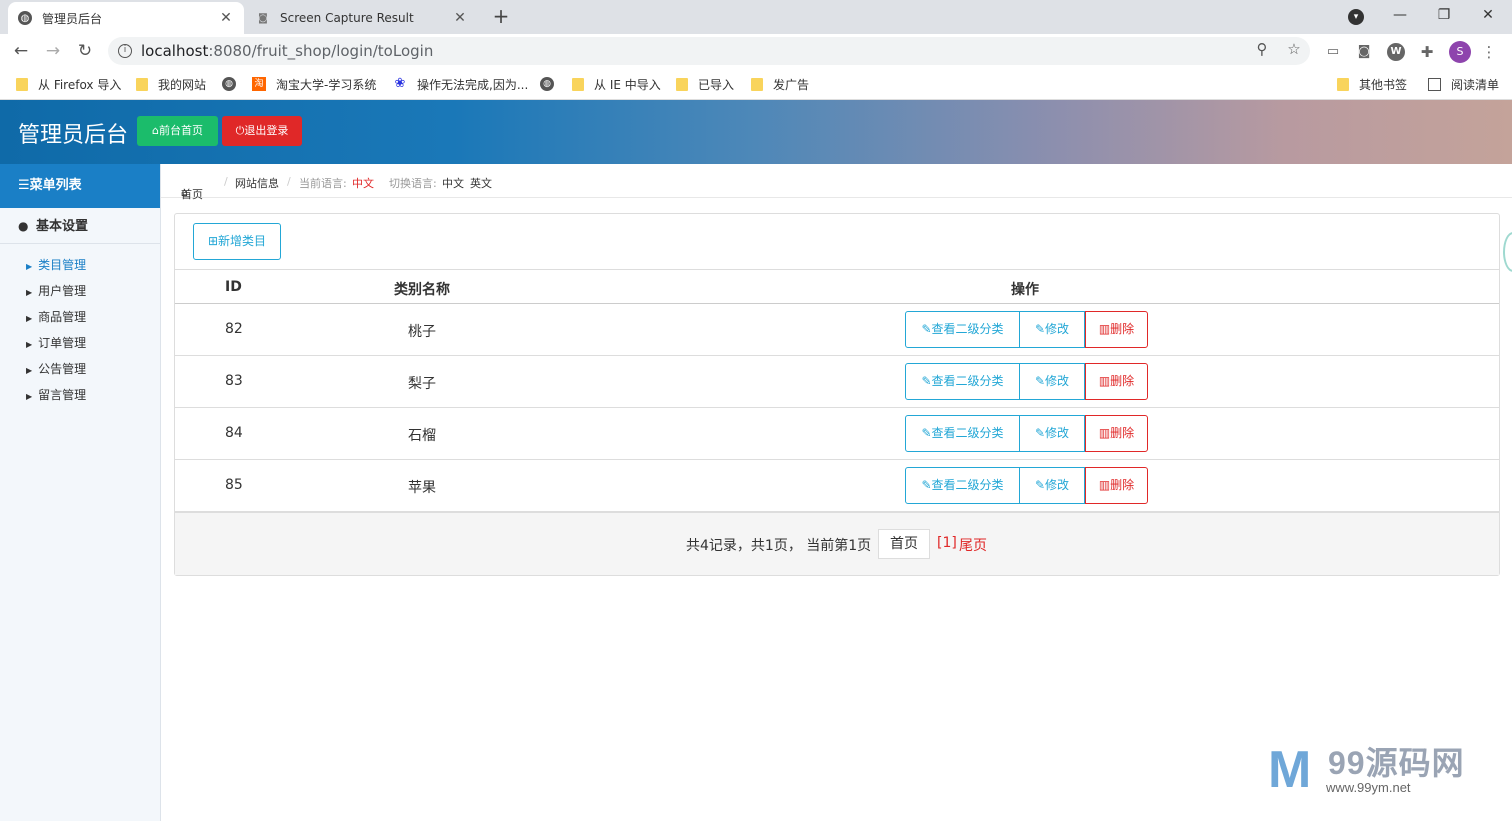 The height and width of the screenshot is (821, 1512). Describe the element at coordinates (177, 131) in the screenshot. I see `front-home-button: ⌂前台首页` at that location.